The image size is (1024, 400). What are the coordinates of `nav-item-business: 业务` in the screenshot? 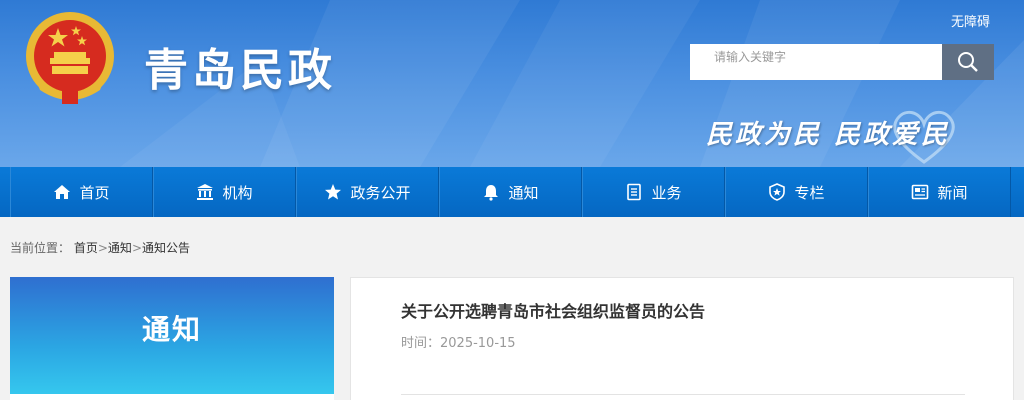 It's located at (653, 192).